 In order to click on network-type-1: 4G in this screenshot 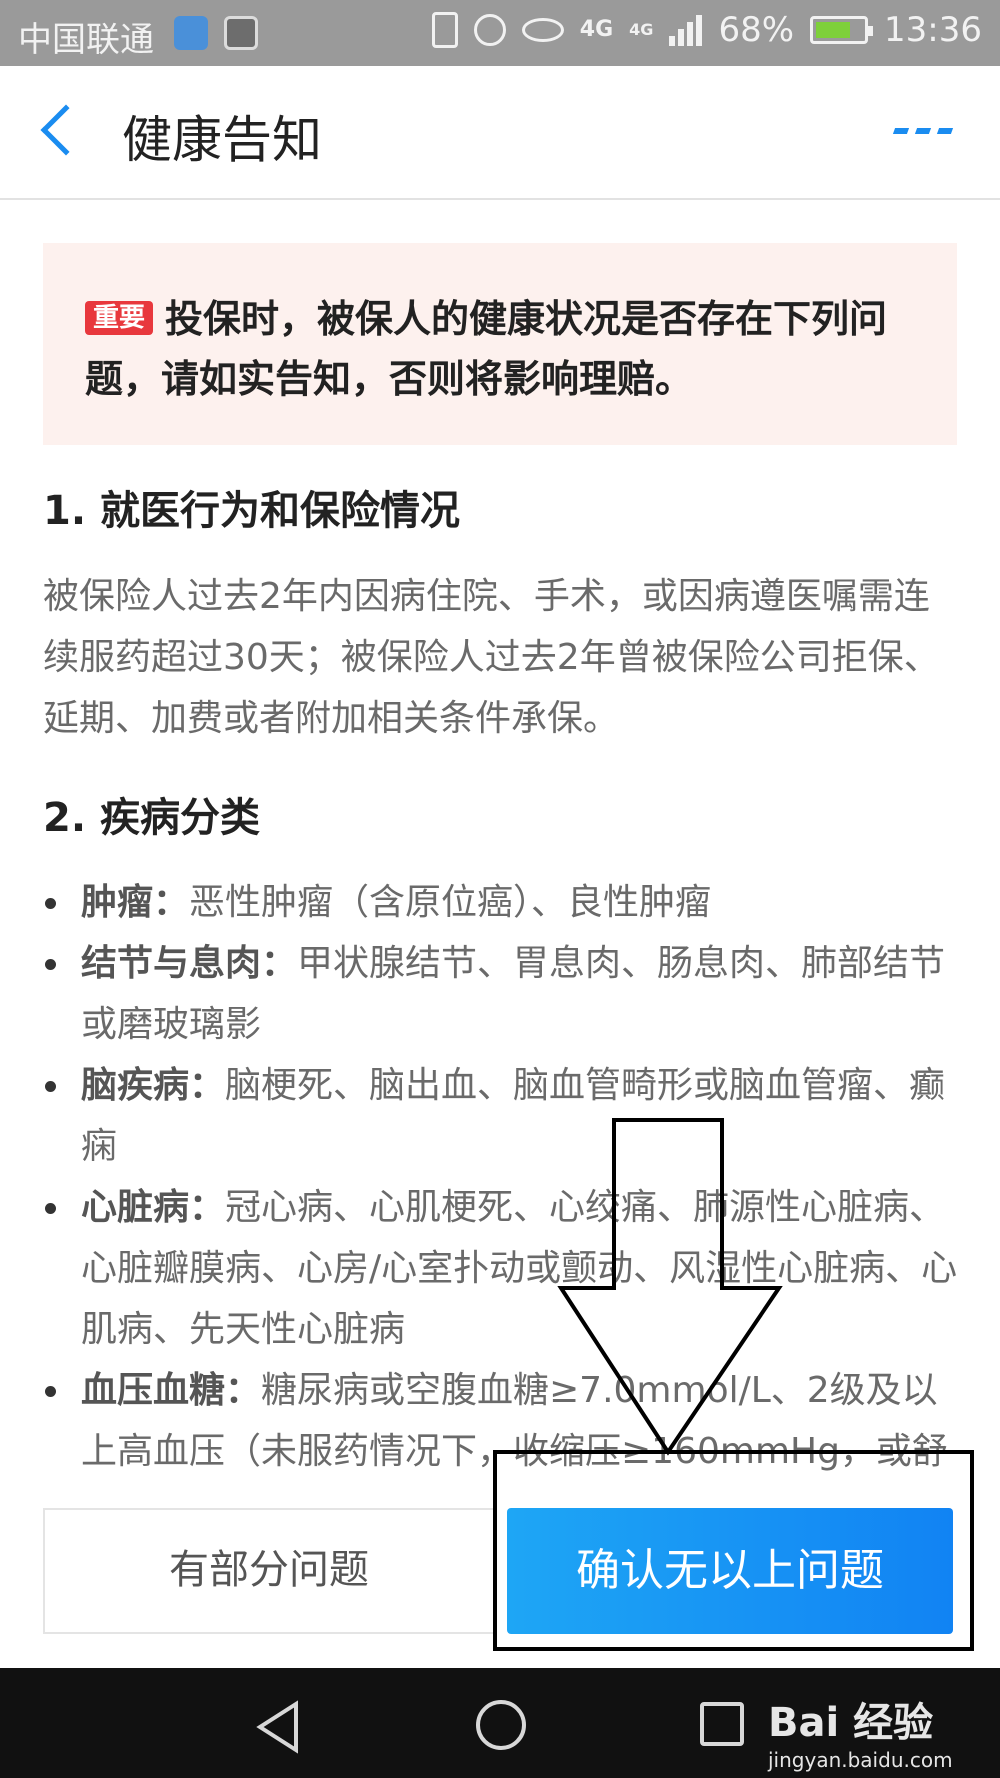, I will do `click(596, 29)`.